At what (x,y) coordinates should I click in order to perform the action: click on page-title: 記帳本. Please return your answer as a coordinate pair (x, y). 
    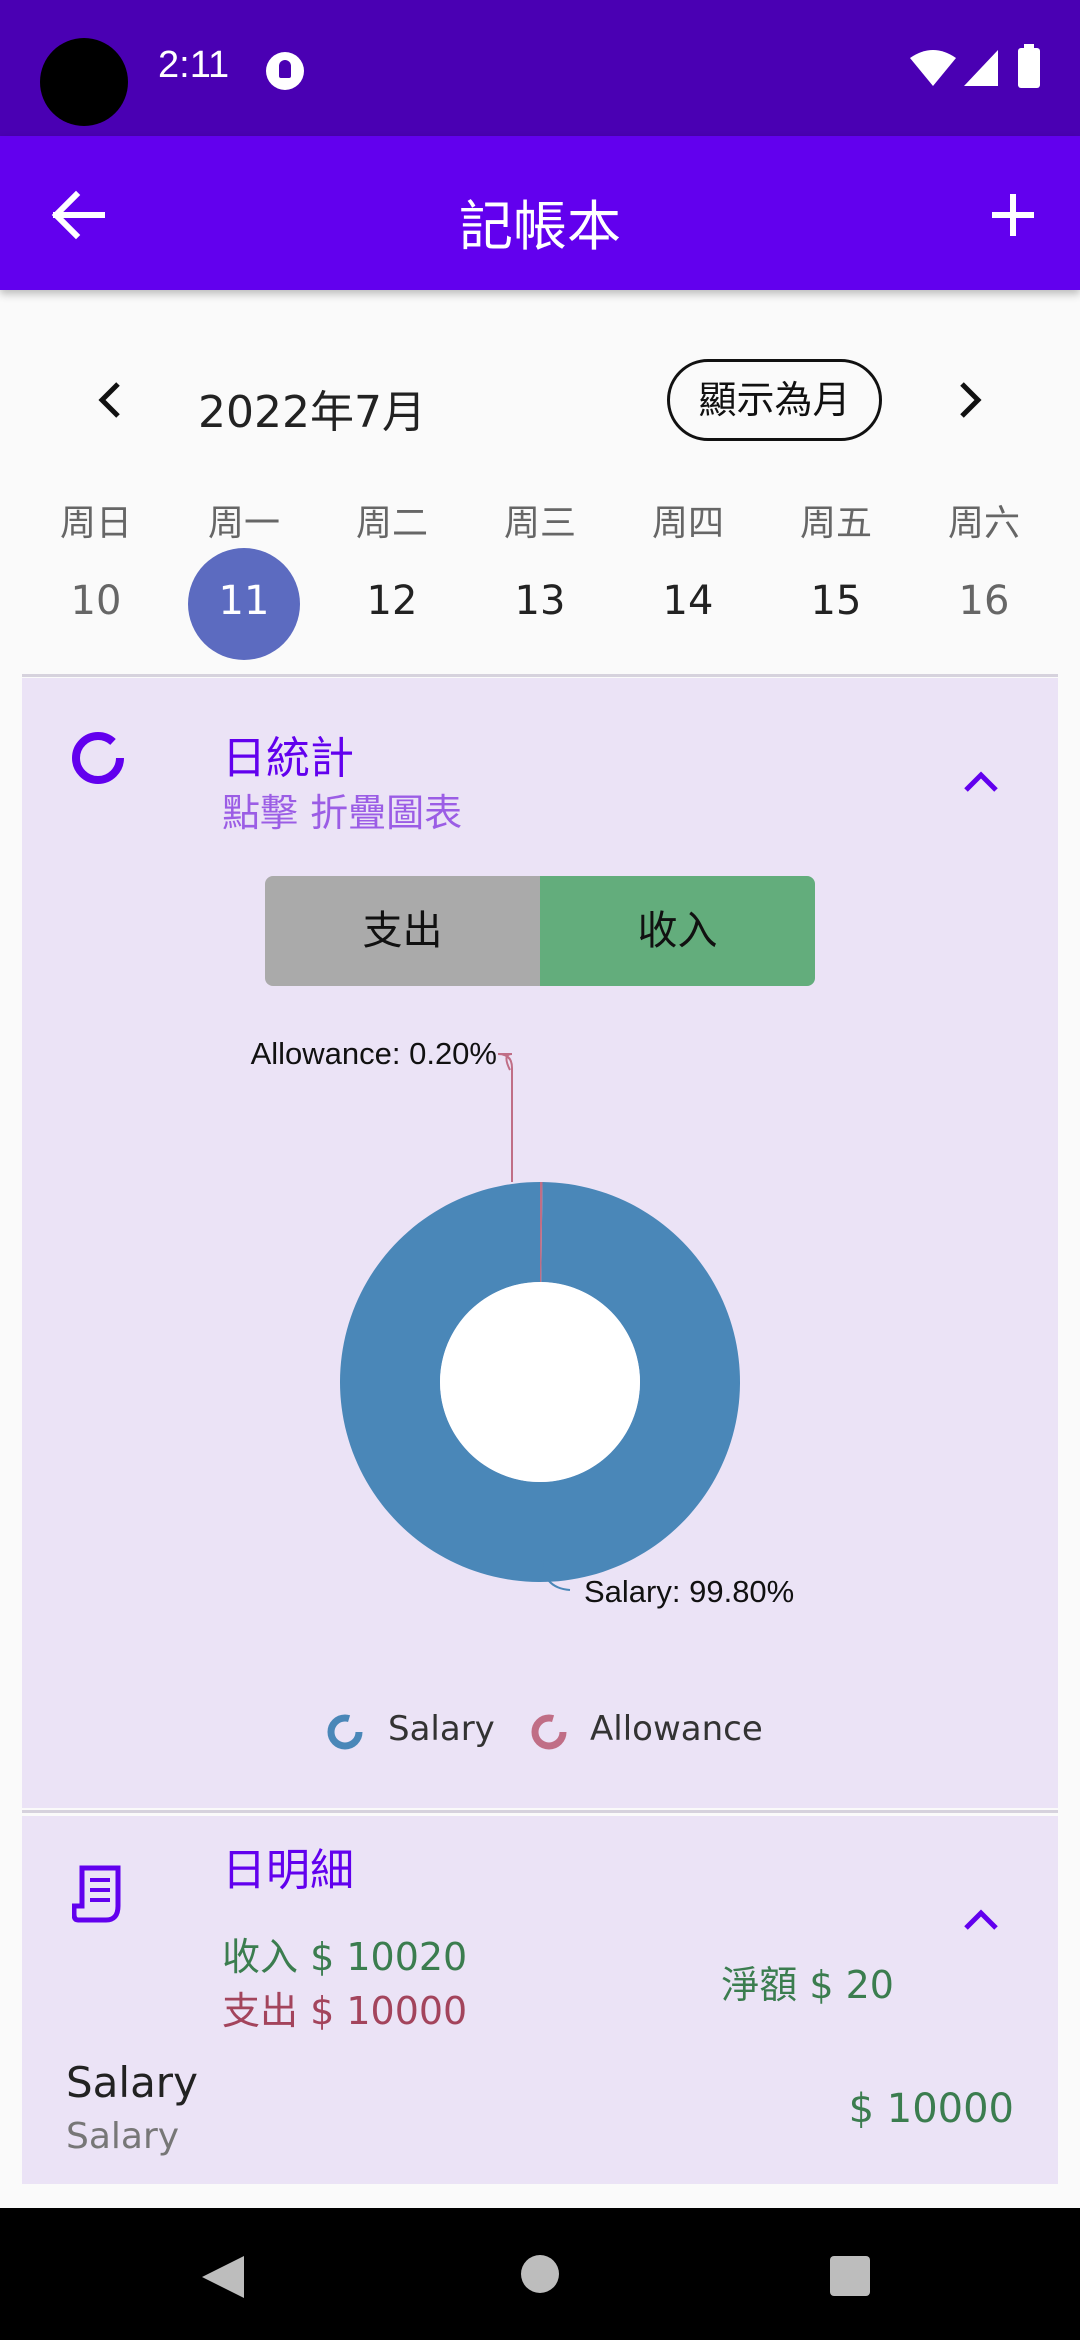
    Looking at the image, I should click on (540, 226).